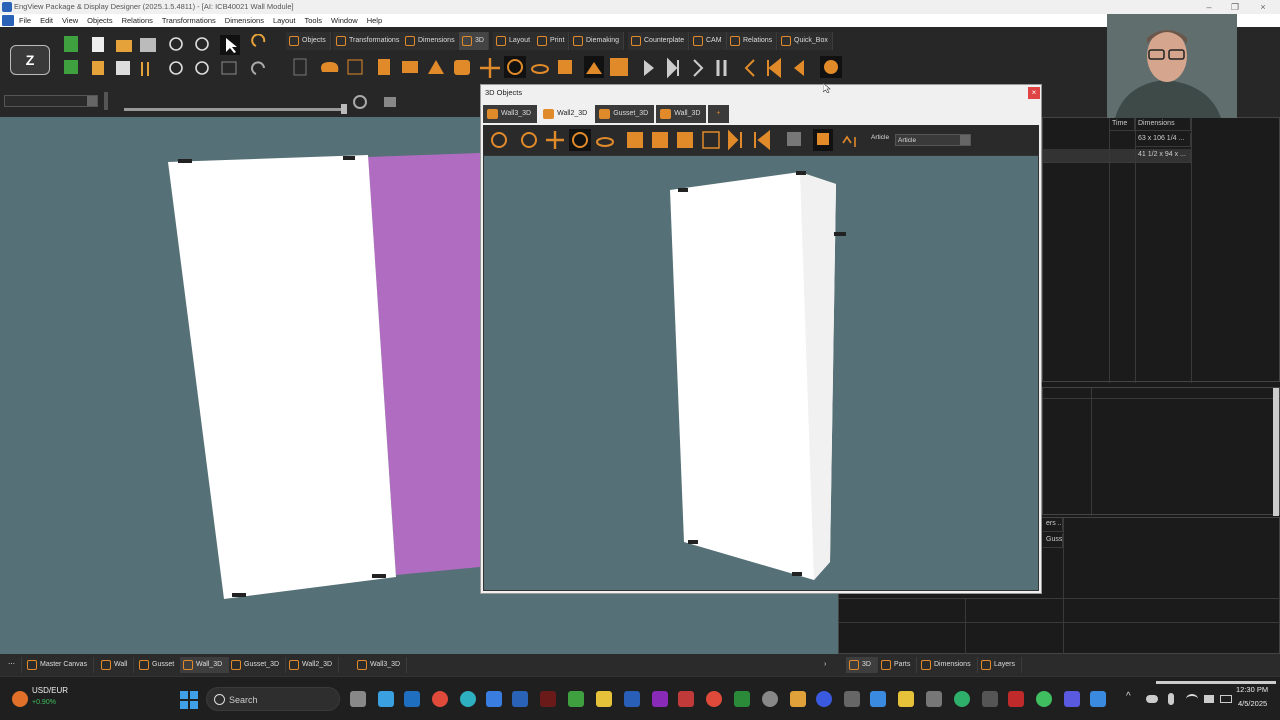  Describe the element at coordinates (1152, 699) in the screenshot. I see `onedrive-icon` at that location.